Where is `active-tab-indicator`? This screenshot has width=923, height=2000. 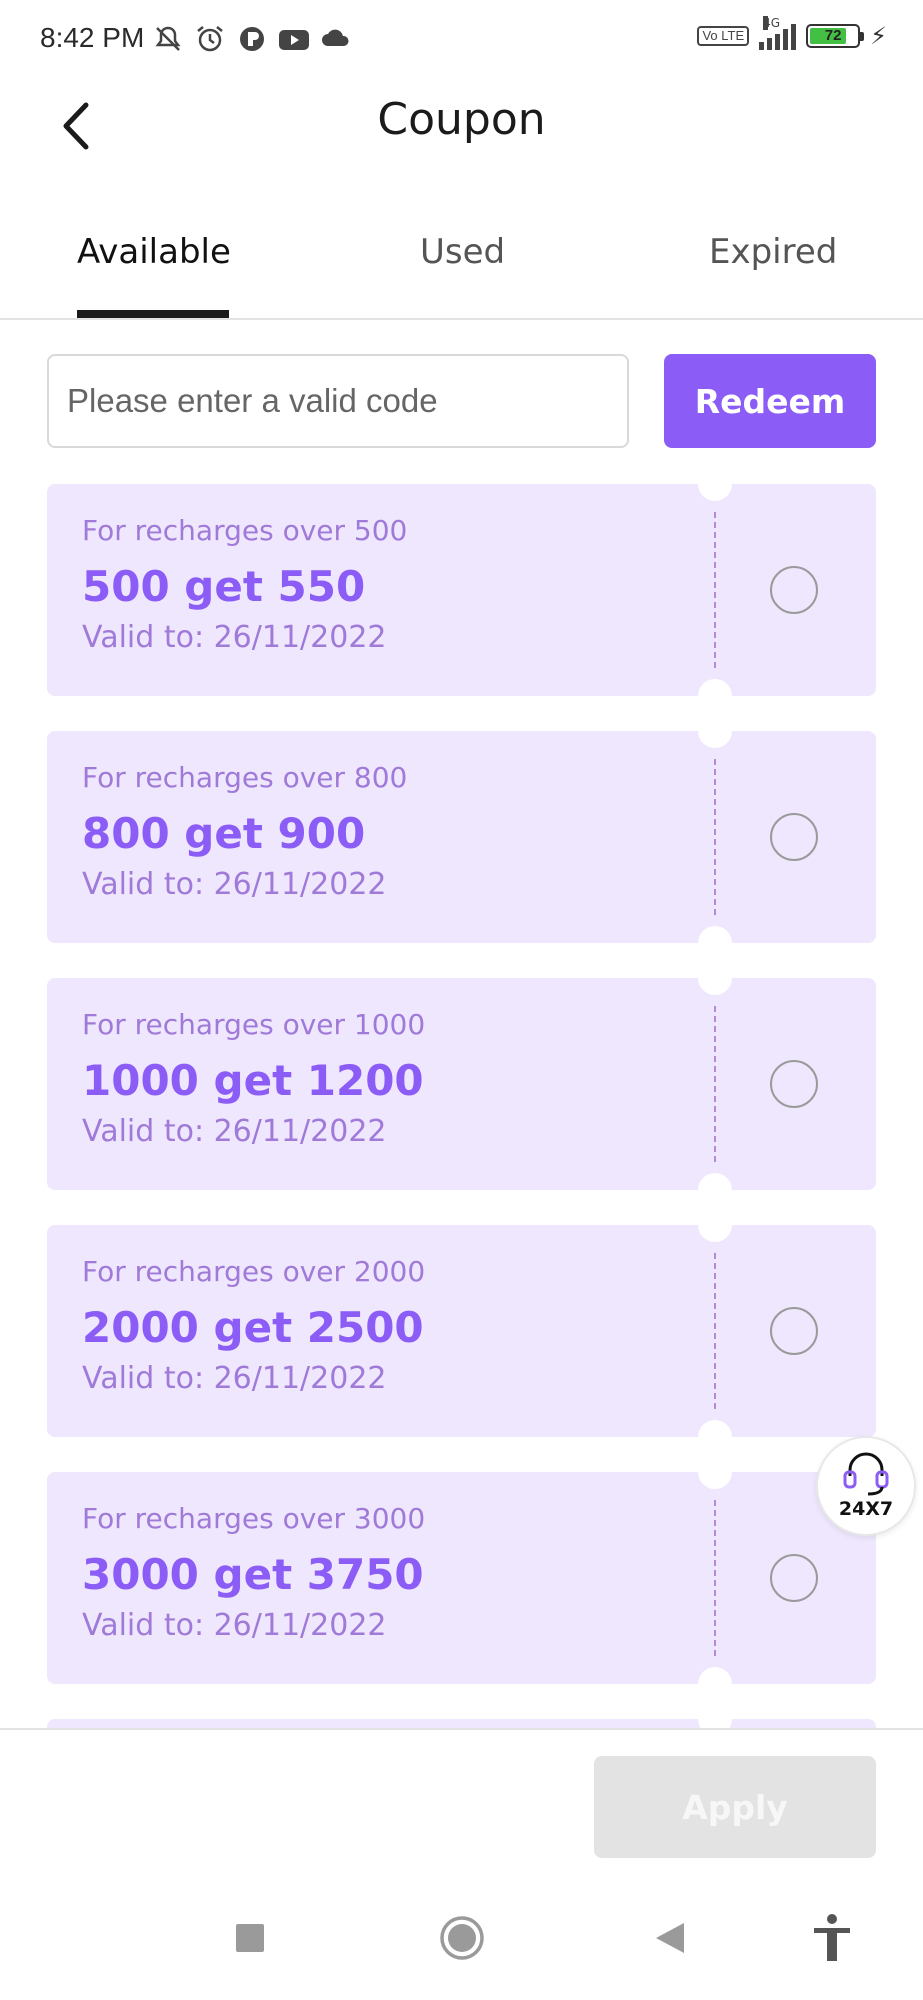 active-tab-indicator is located at coordinates (153, 314).